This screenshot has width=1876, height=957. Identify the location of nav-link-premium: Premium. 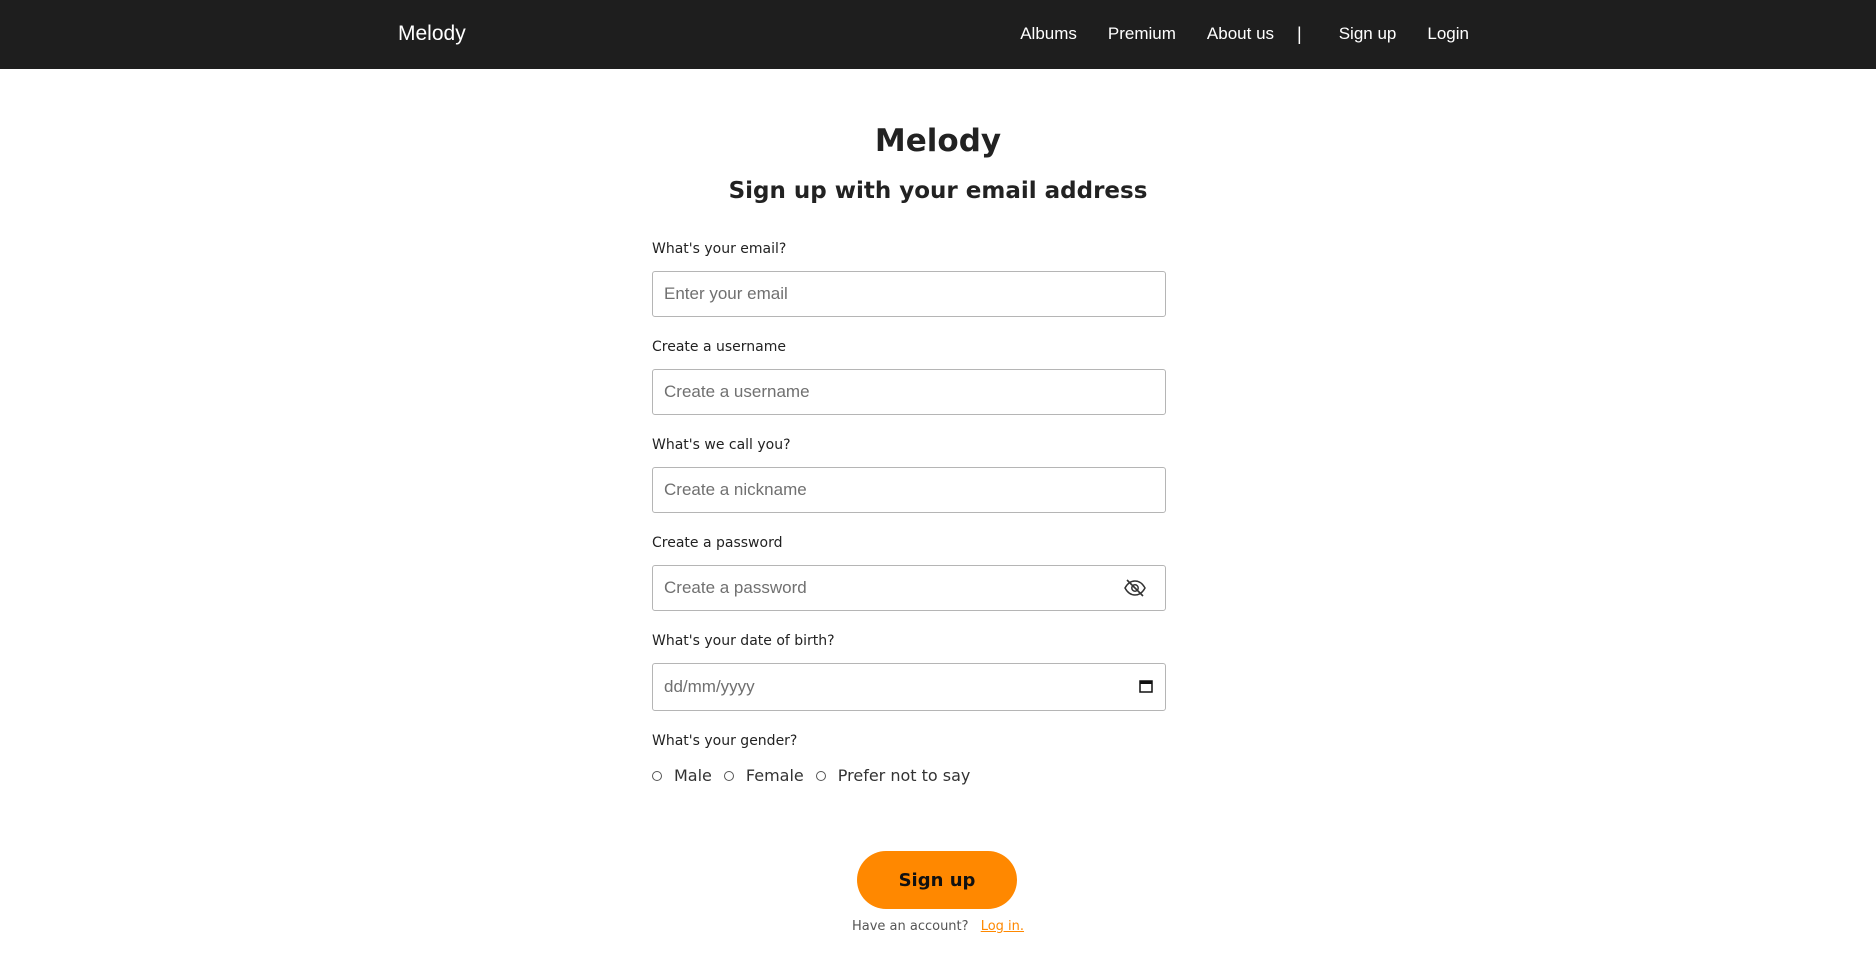
(1142, 34).